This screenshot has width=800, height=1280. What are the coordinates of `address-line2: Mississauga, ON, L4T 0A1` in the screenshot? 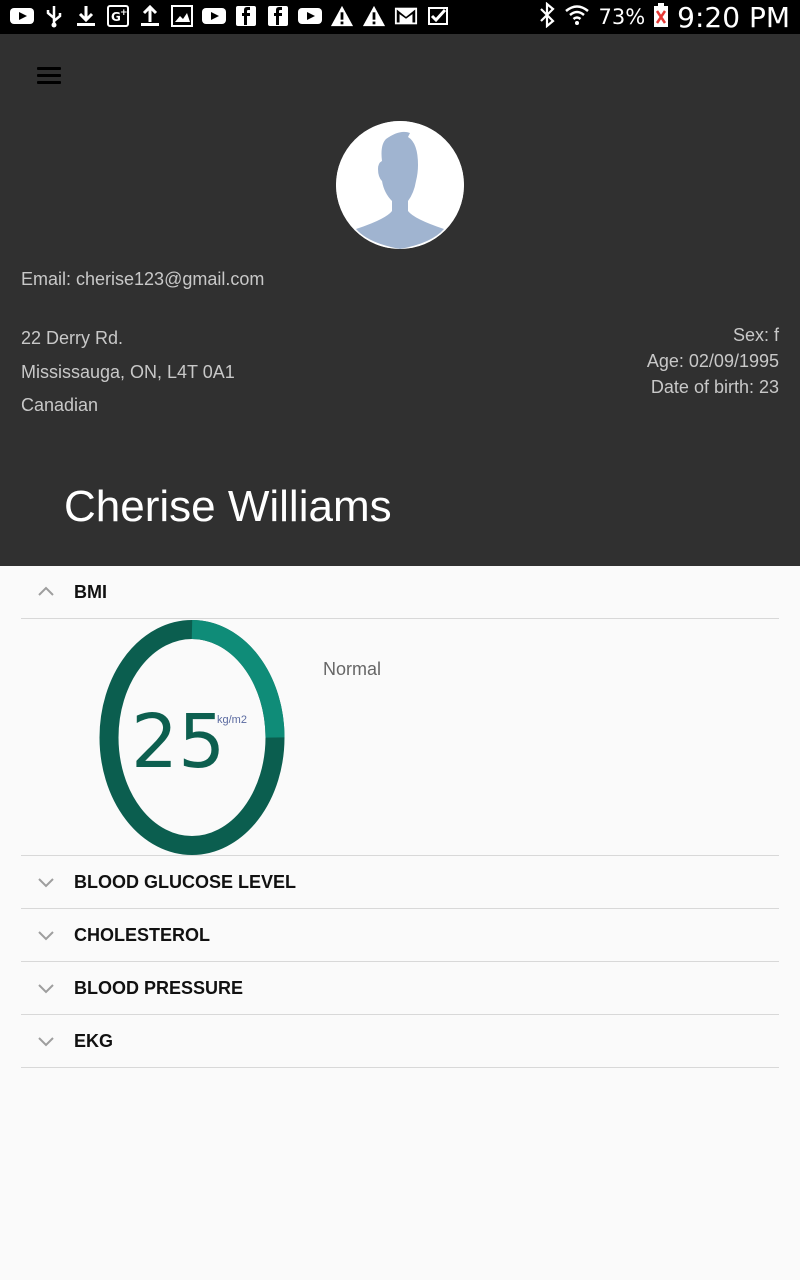 It's located at (128, 371).